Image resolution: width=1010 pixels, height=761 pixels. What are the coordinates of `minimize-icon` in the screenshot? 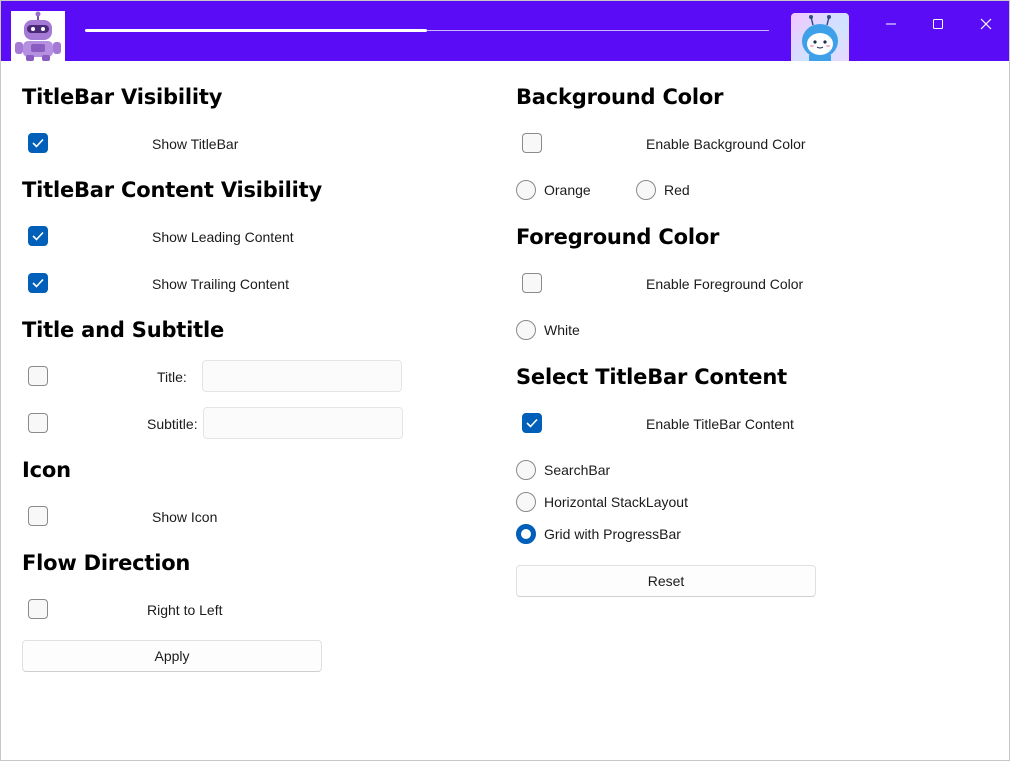 It's located at (891, 24).